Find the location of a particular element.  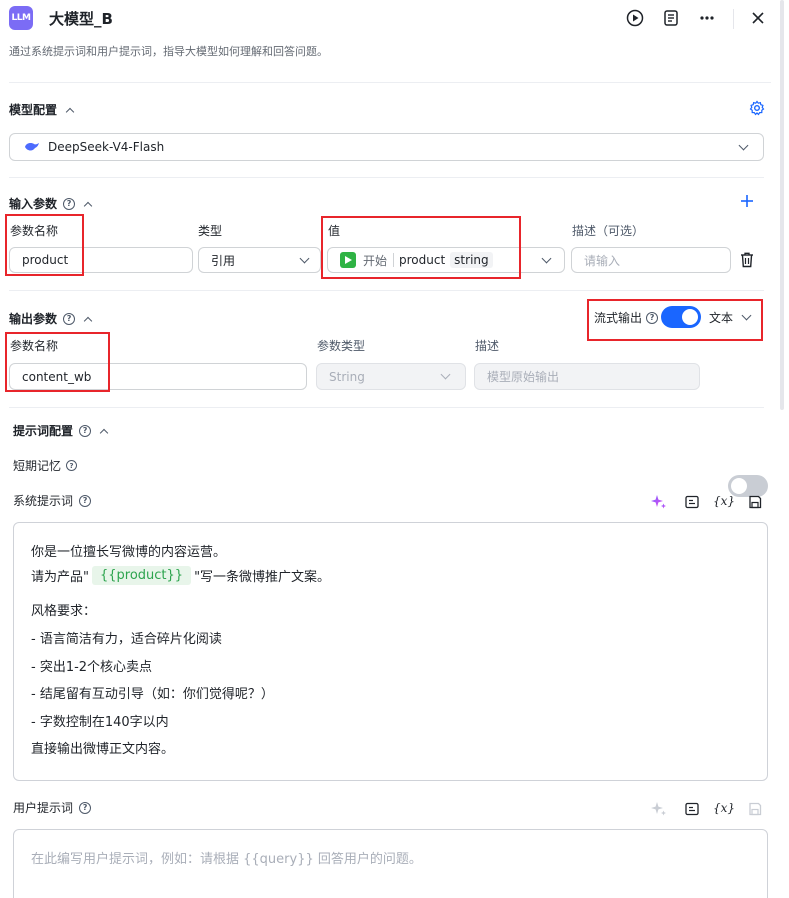

prompt-line: - 突出1-2个核心卖点 is located at coordinates (92, 667).